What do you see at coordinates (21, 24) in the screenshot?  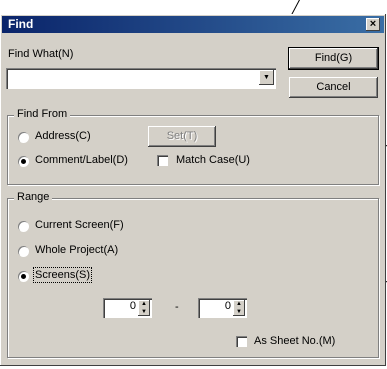 I see `window-title: Find` at bounding box center [21, 24].